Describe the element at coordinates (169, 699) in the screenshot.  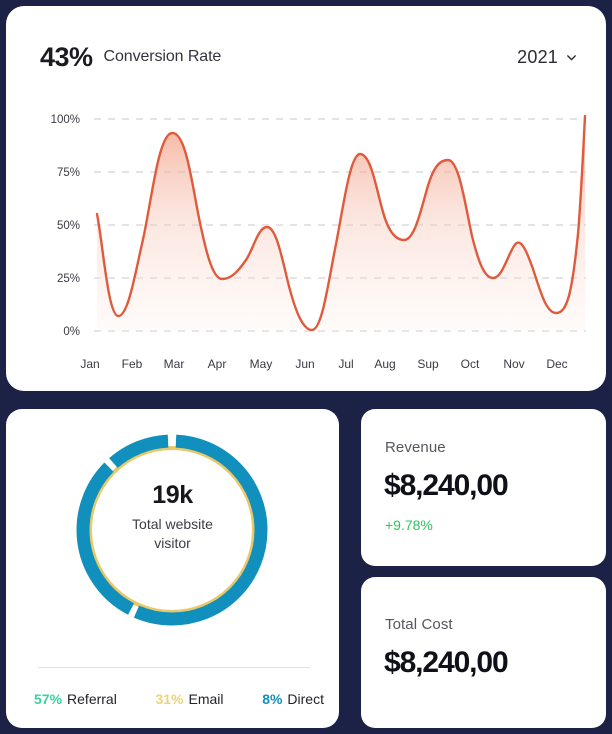
I see `legend-percent: 31%` at that location.